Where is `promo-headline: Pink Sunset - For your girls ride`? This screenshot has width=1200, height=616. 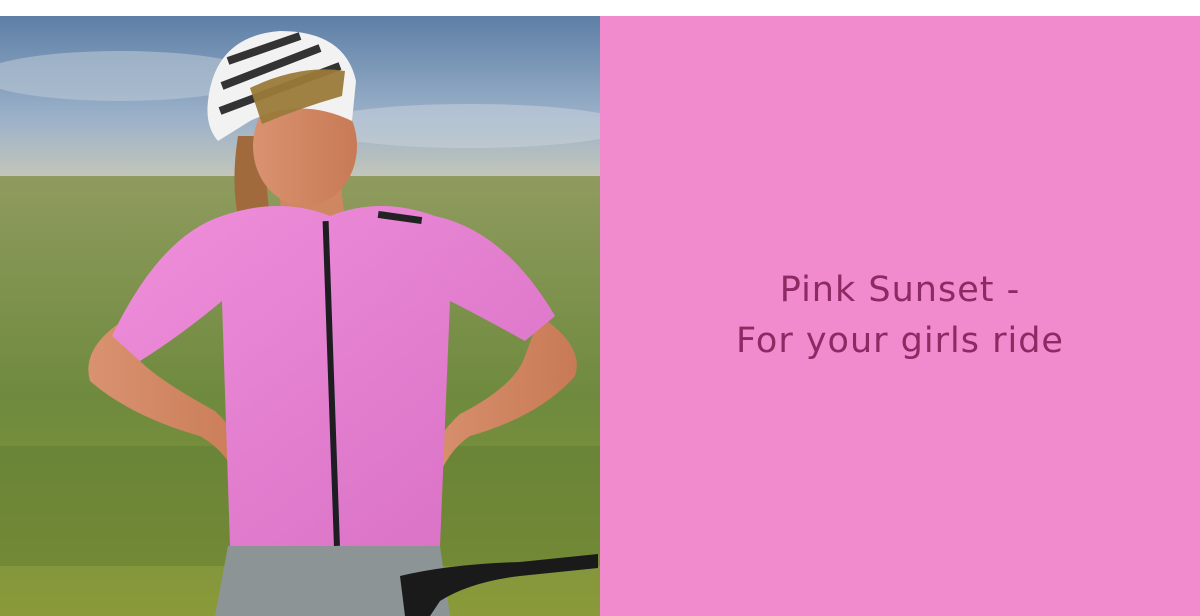
promo-headline: Pink Sunset - For your girls ride is located at coordinates (900, 316).